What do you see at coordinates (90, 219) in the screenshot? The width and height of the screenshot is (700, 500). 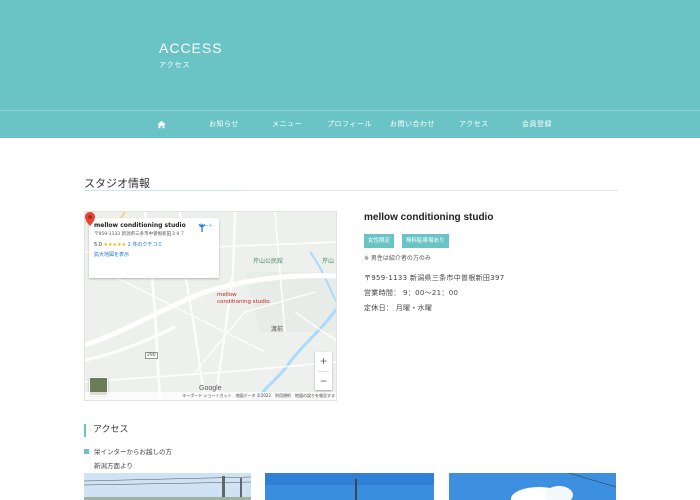 I see `map-pin-icon` at bounding box center [90, 219].